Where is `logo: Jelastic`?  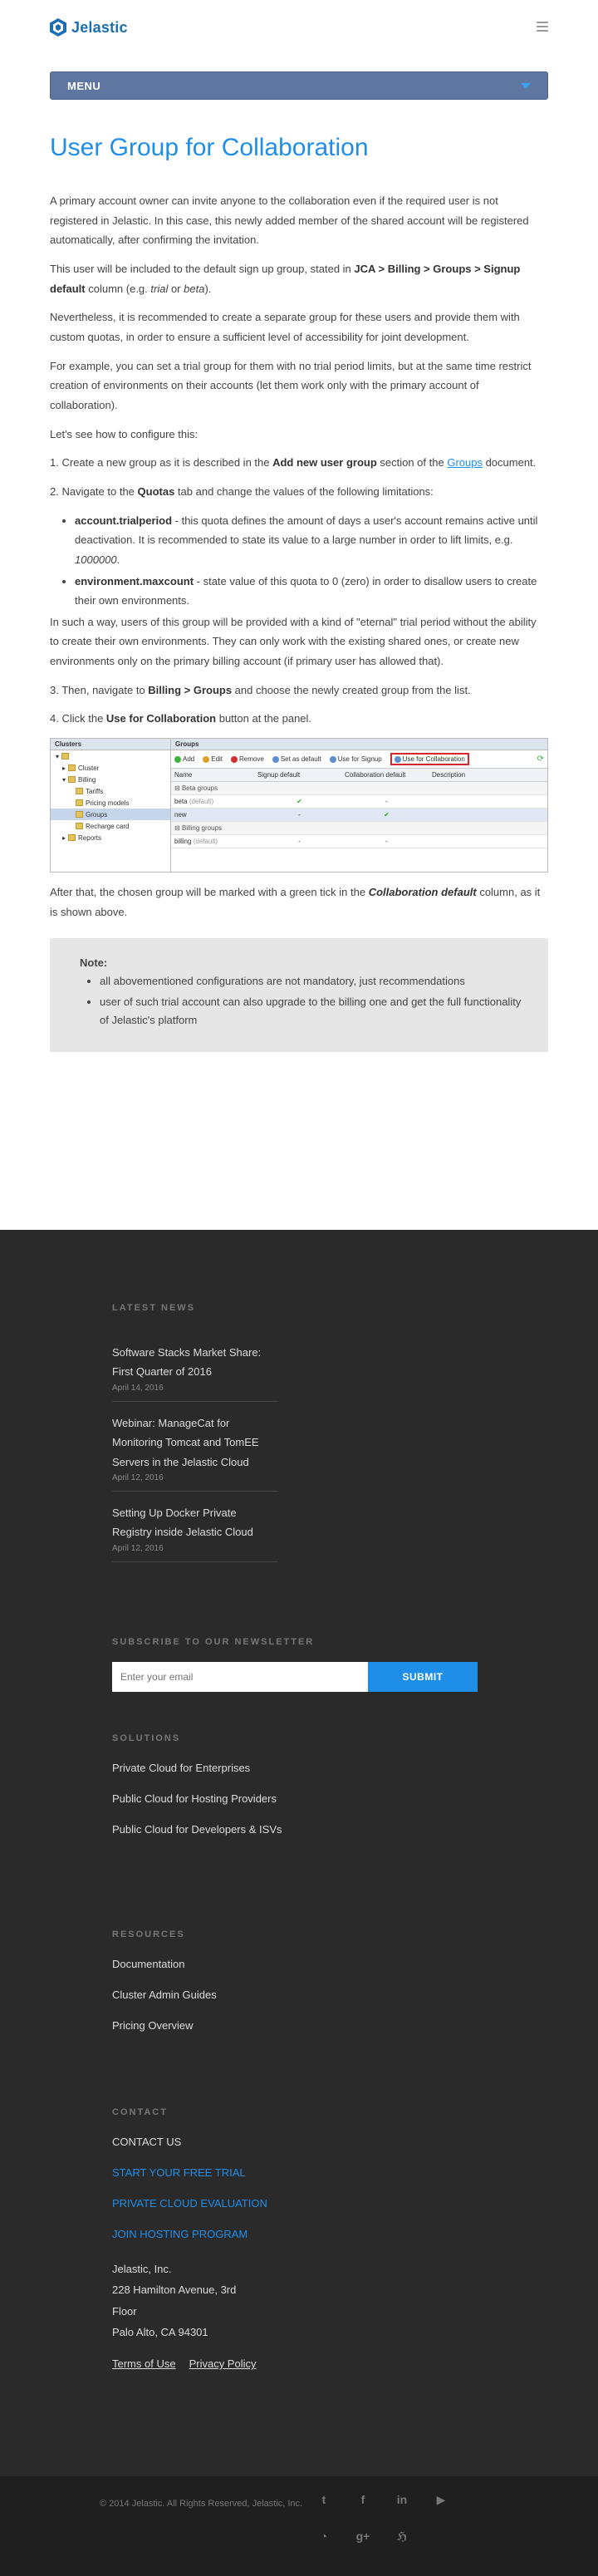
logo: Jelastic is located at coordinates (89, 27).